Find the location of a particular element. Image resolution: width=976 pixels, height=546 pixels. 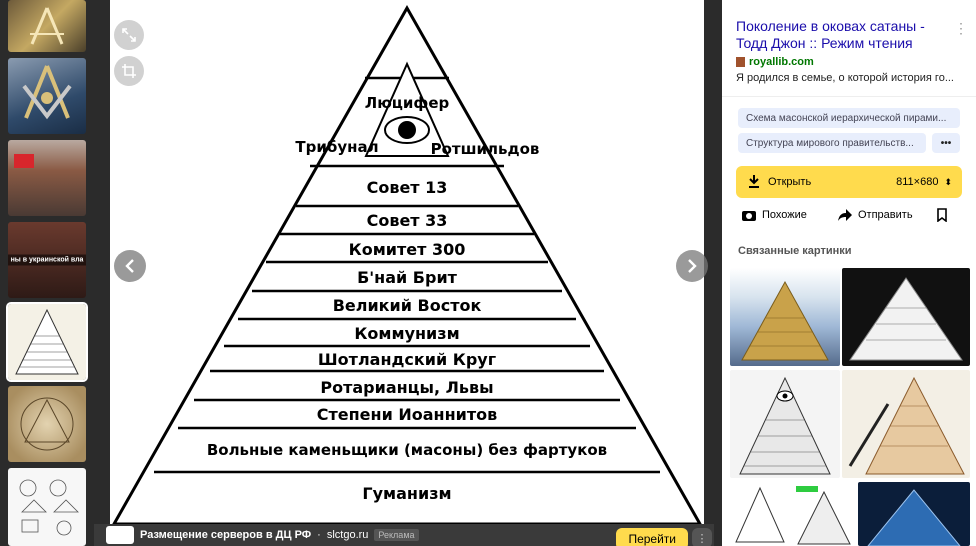

download-icon is located at coordinates (754, 182).